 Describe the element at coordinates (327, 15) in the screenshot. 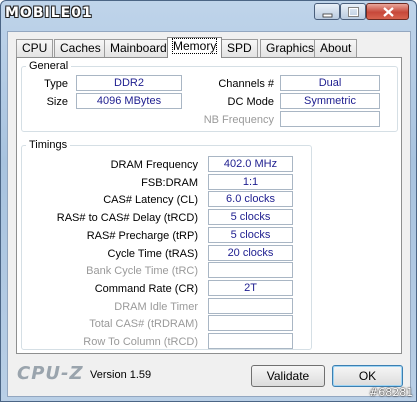

I see `minimize-icon` at that location.